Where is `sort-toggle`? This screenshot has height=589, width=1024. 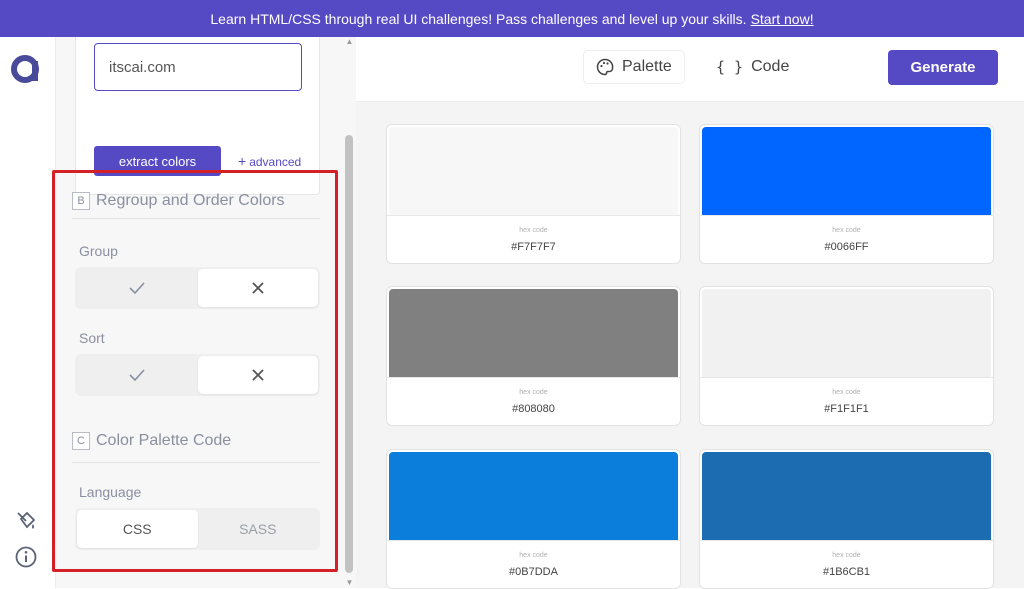 sort-toggle is located at coordinates (197, 375).